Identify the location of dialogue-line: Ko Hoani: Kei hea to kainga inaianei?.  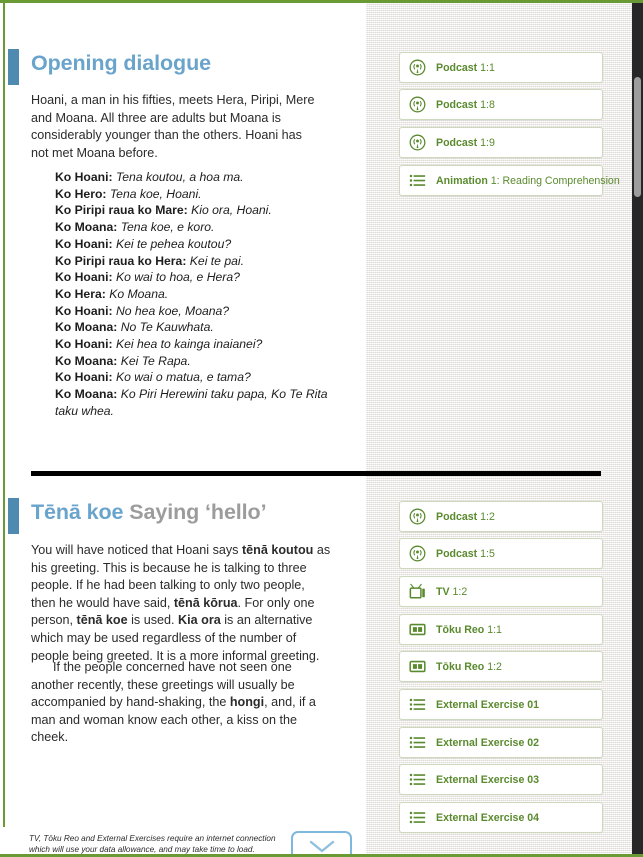
(186, 344).